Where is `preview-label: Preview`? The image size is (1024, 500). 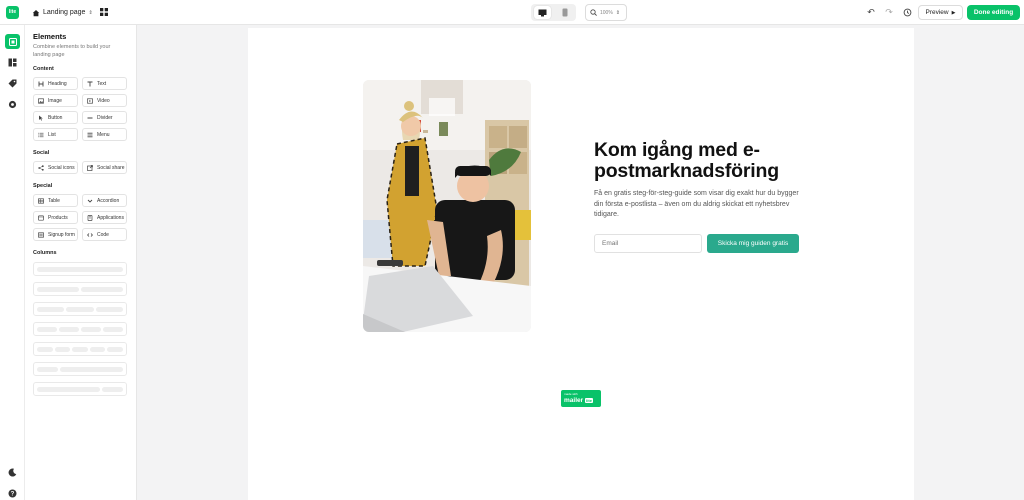
preview-label: Preview is located at coordinates (937, 12).